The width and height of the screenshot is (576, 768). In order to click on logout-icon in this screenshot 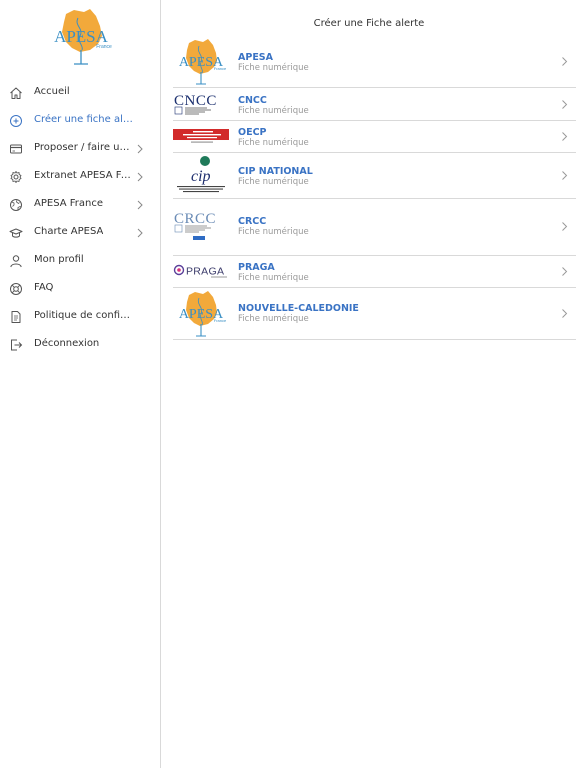, I will do `click(16, 345)`.